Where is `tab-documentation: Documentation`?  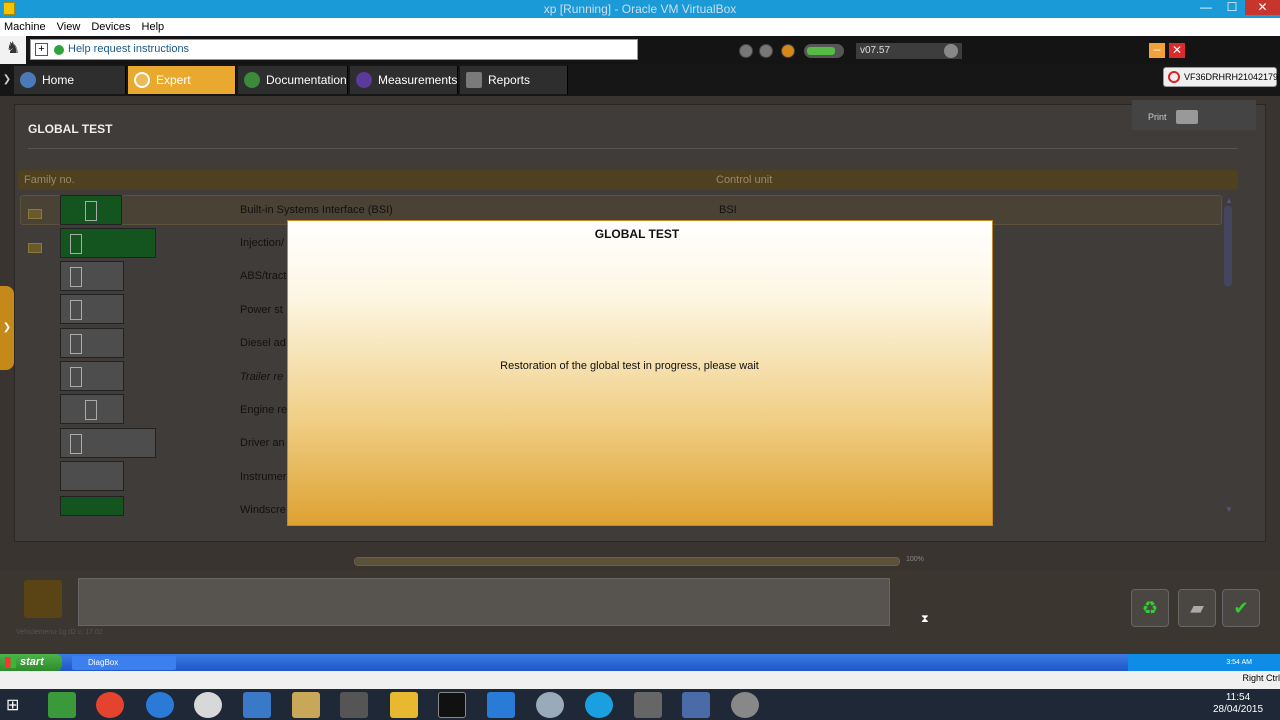 tab-documentation: Documentation is located at coordinates (293, 80).